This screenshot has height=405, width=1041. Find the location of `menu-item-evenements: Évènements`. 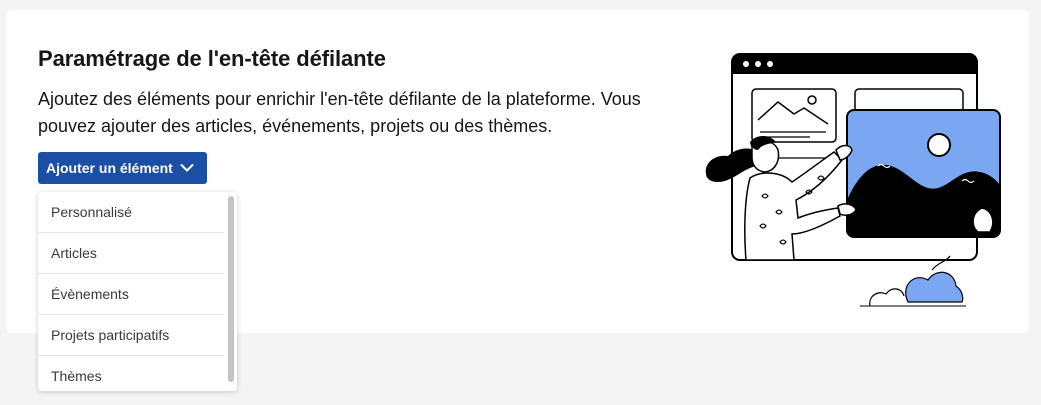

menu-item-evenements: Évènements is located at coordinates (131, 294).